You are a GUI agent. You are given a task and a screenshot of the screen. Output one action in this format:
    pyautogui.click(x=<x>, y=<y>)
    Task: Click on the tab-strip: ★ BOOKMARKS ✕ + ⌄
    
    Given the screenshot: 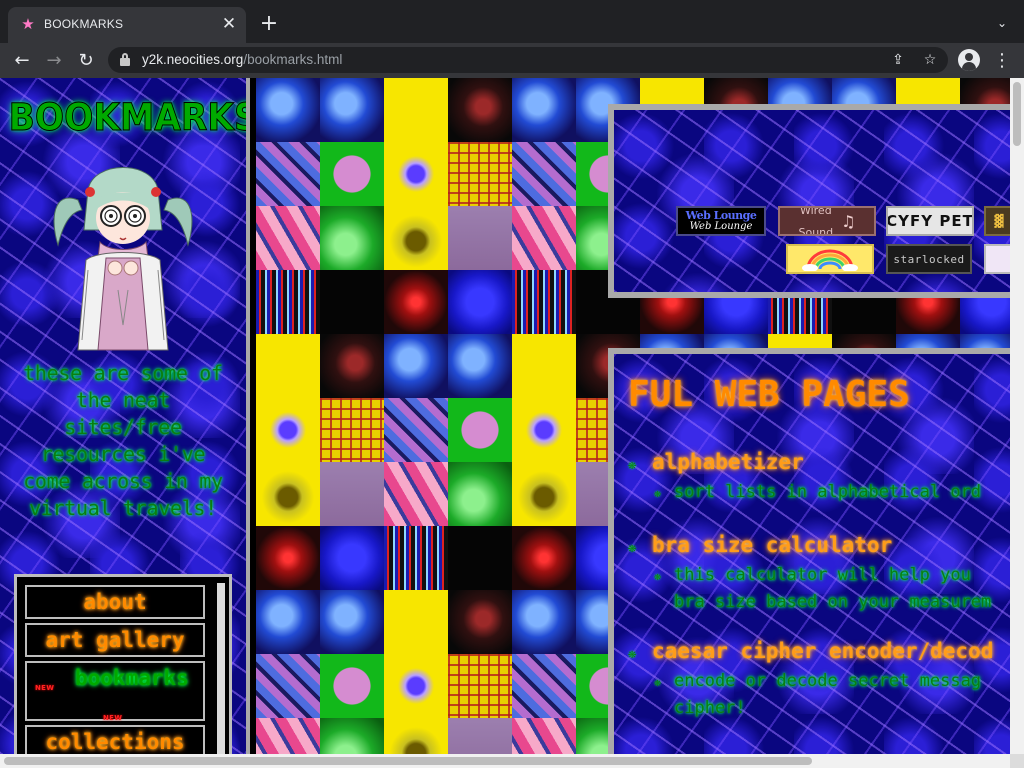 What is the action you would take?
    pyautogui.click(x=512, y=21)
    